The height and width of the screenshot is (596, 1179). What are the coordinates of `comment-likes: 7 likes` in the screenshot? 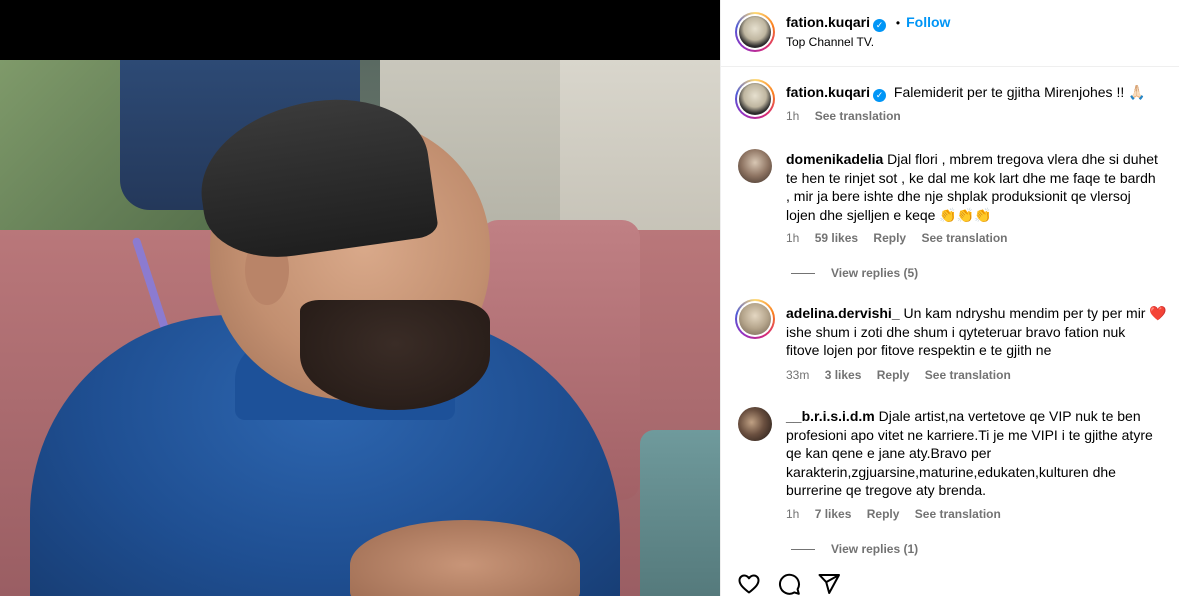 It's located at (833, 514).